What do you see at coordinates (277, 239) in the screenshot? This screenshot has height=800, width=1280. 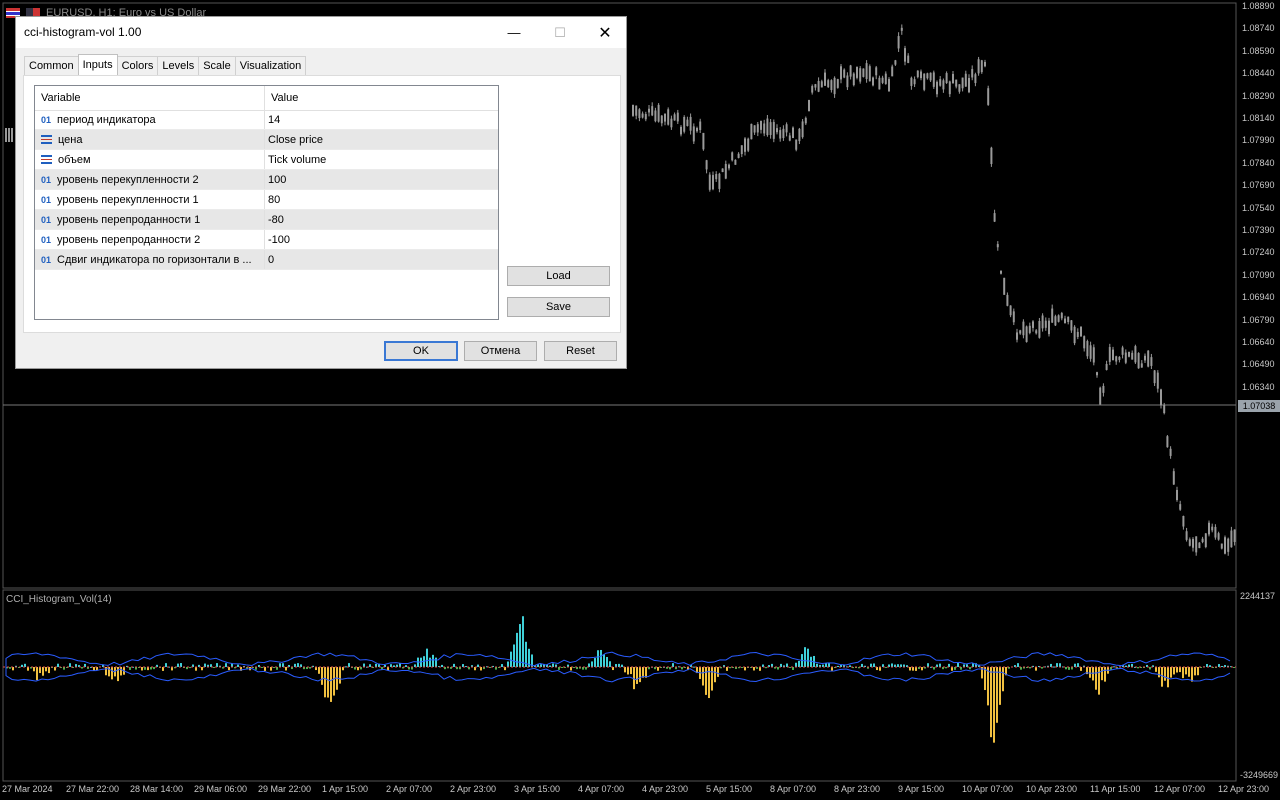 I see `input-value: -100` at bounding box center [277, 239].